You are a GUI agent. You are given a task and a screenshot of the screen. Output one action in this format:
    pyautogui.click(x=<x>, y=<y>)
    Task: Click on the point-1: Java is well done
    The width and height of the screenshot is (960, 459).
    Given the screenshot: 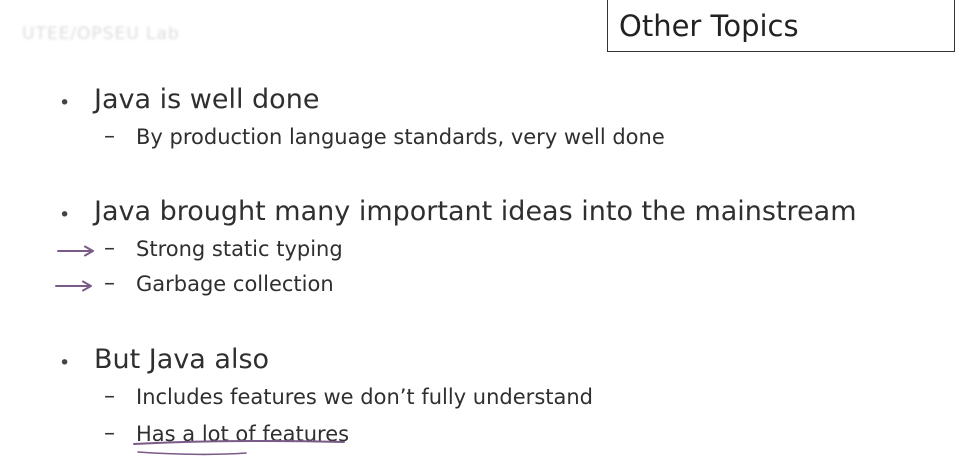 What is the action you would take?
    pyautogui.click(x=207, y=99)
    